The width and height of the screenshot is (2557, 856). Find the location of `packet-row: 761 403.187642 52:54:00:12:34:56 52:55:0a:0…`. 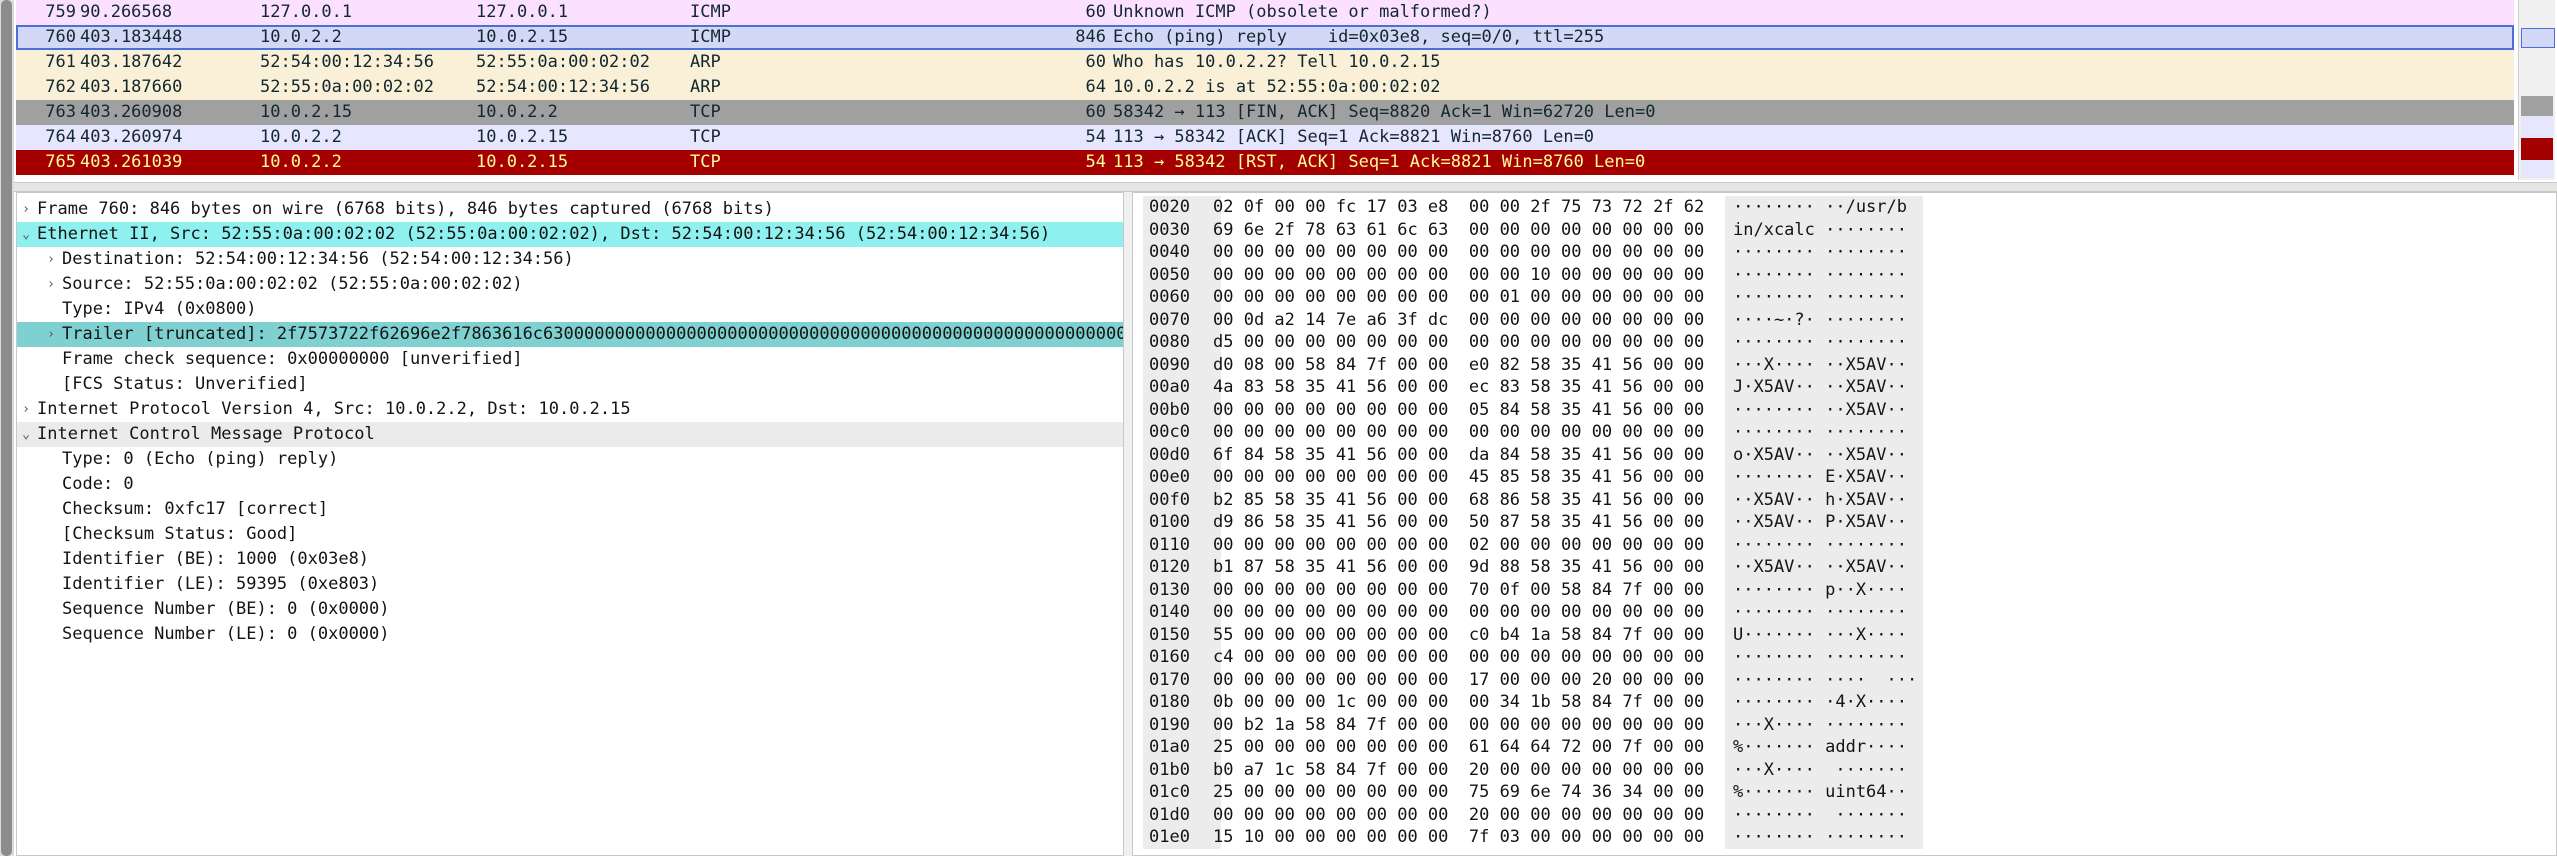

packet-row: 761 403.187642 52:54:00:12:34:56 52:55:0a:0… is located at coordinates (1265, 62).